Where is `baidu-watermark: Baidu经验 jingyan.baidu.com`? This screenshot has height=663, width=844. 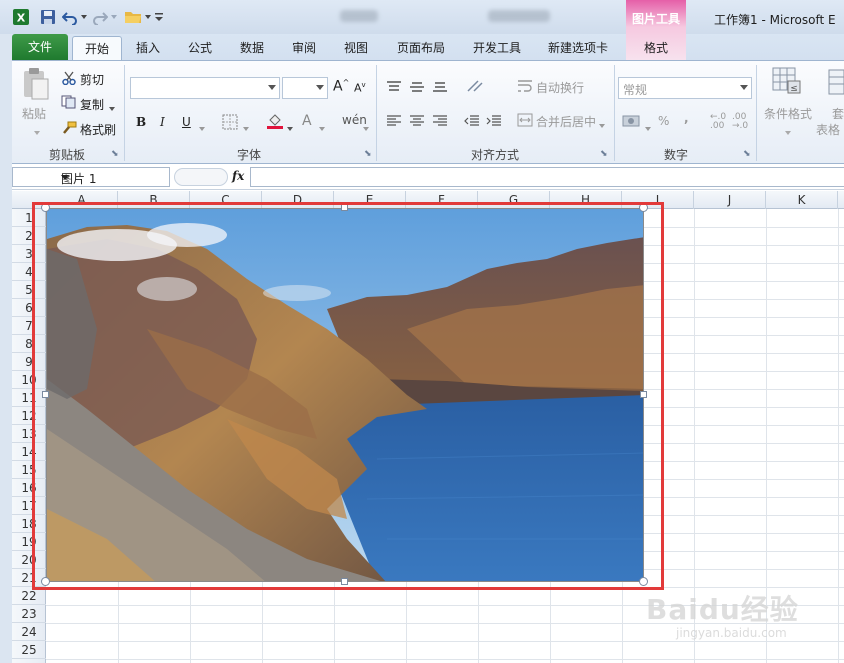
baidu-watermark: Baidu经验 jingyan.baidu.com is located at coordinates (726, 618).